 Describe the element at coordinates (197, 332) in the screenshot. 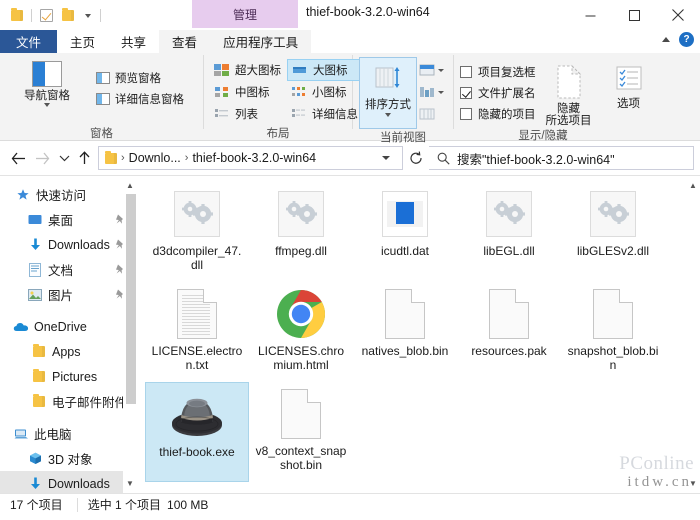

I see `file-tile-license-electron: LICENSE.electron.txt` at that location.